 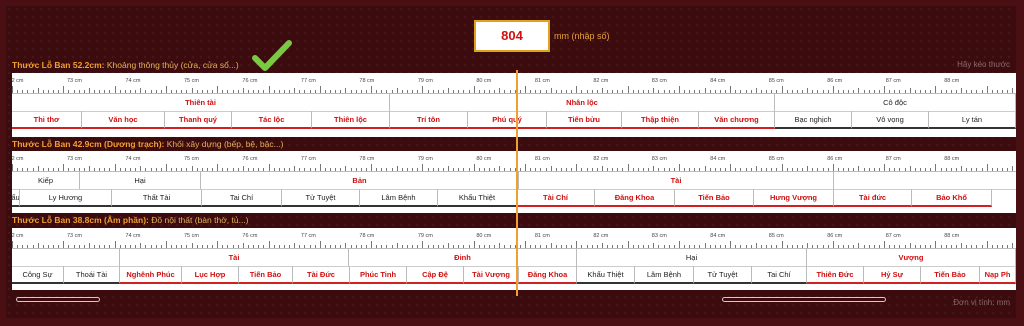 I want to click on scrollbar-left, so click(x=58, y=299).